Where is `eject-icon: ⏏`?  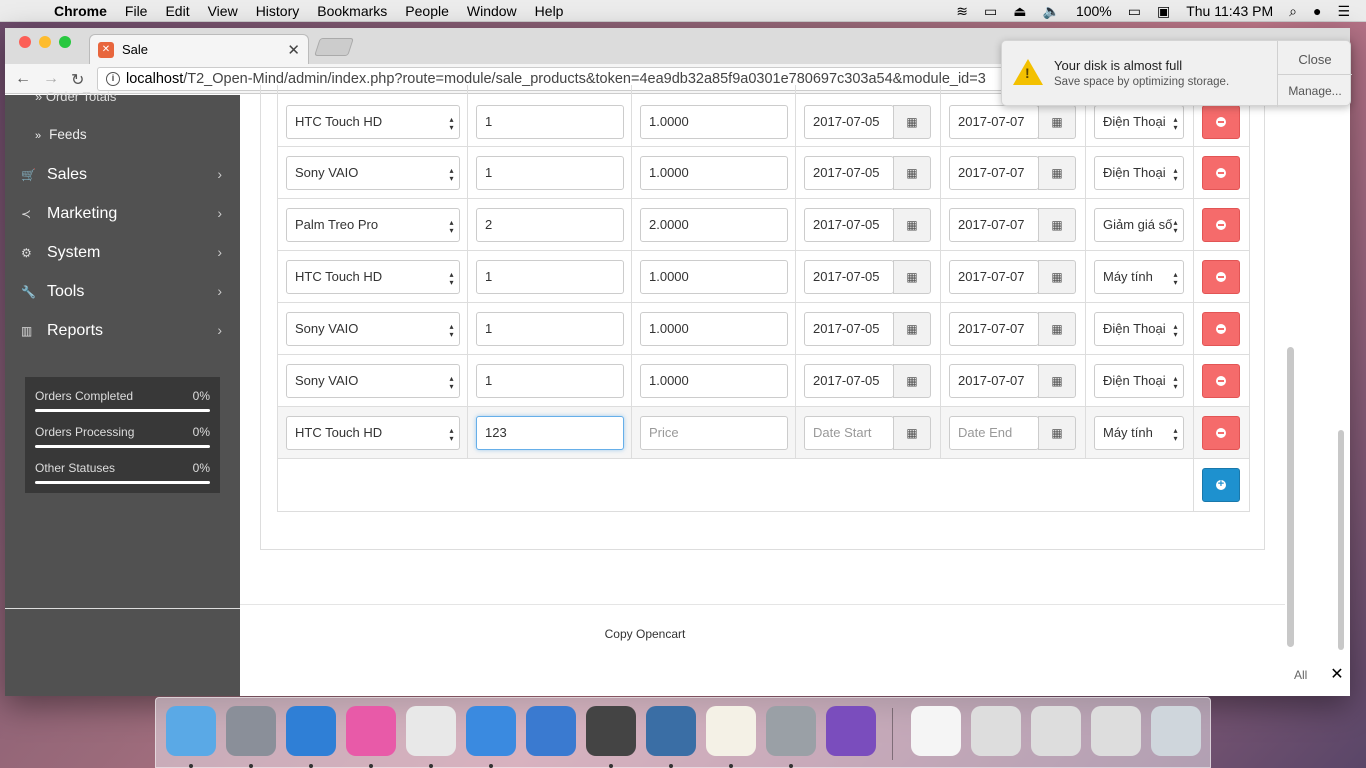 eject-icon: ⏏ is located at coordinates (1019, 11).